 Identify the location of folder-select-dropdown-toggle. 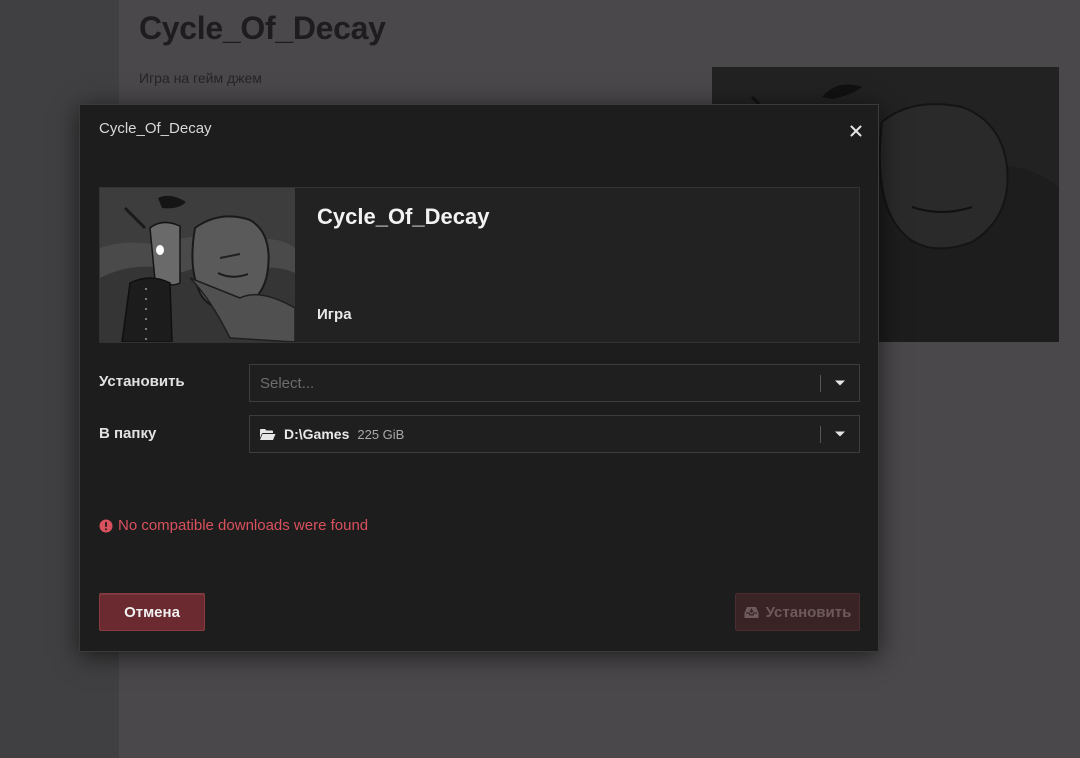
(840, 434).